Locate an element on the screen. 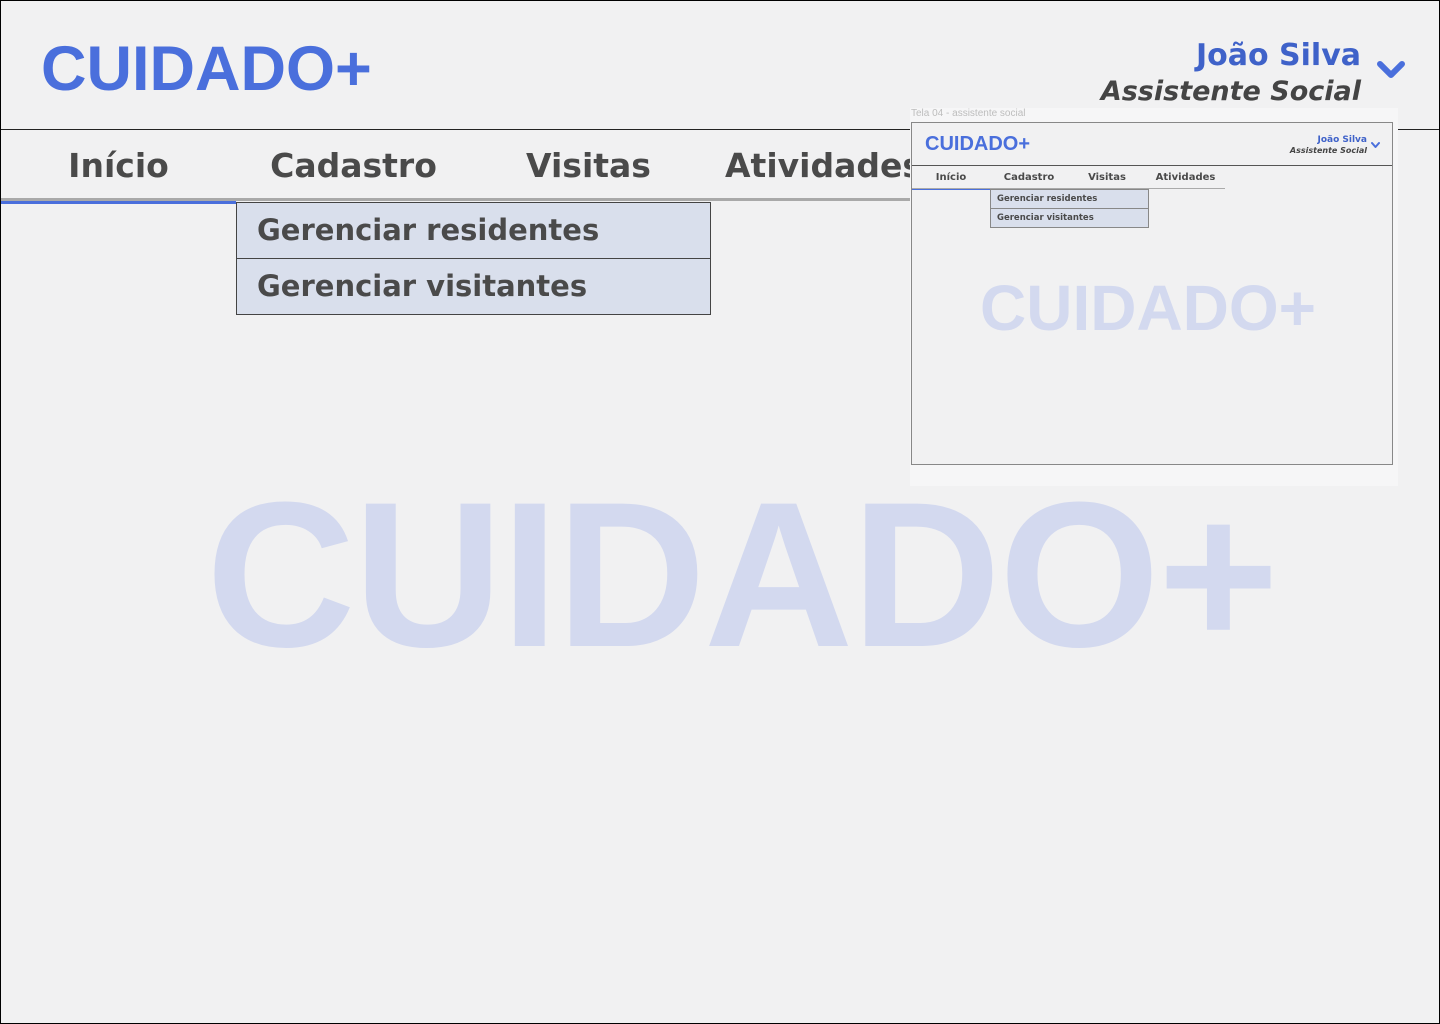 Image resolution: width=1440 pixels, height=1024 pixels. main-nav: Início Cadastro Visitas Atividades is located at coordinates (461, 167).